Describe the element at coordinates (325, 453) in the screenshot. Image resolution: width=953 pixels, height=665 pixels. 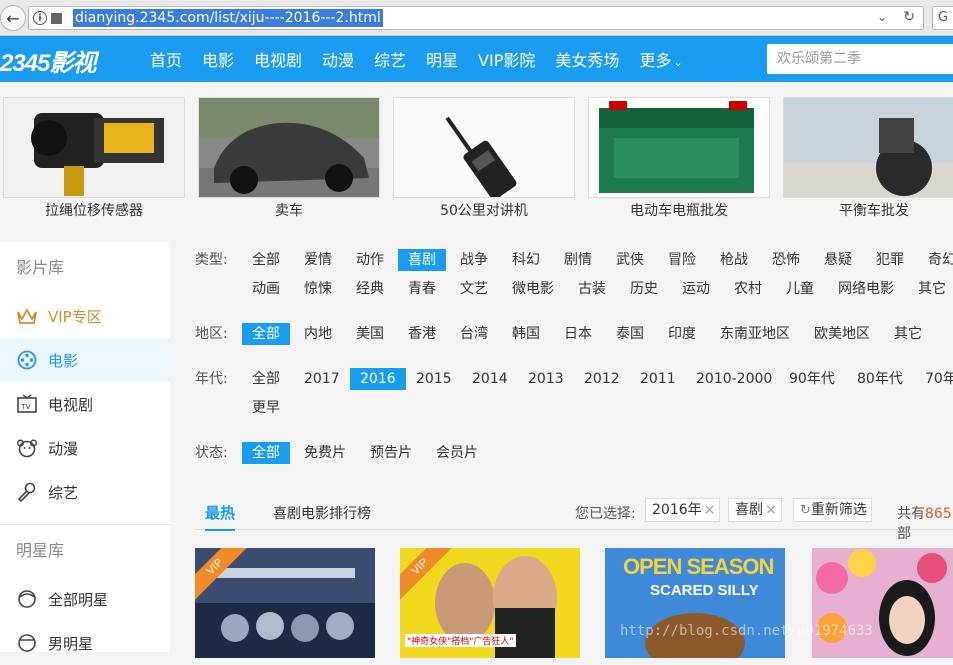
I see `filter-status-option: 免费片` at that location.